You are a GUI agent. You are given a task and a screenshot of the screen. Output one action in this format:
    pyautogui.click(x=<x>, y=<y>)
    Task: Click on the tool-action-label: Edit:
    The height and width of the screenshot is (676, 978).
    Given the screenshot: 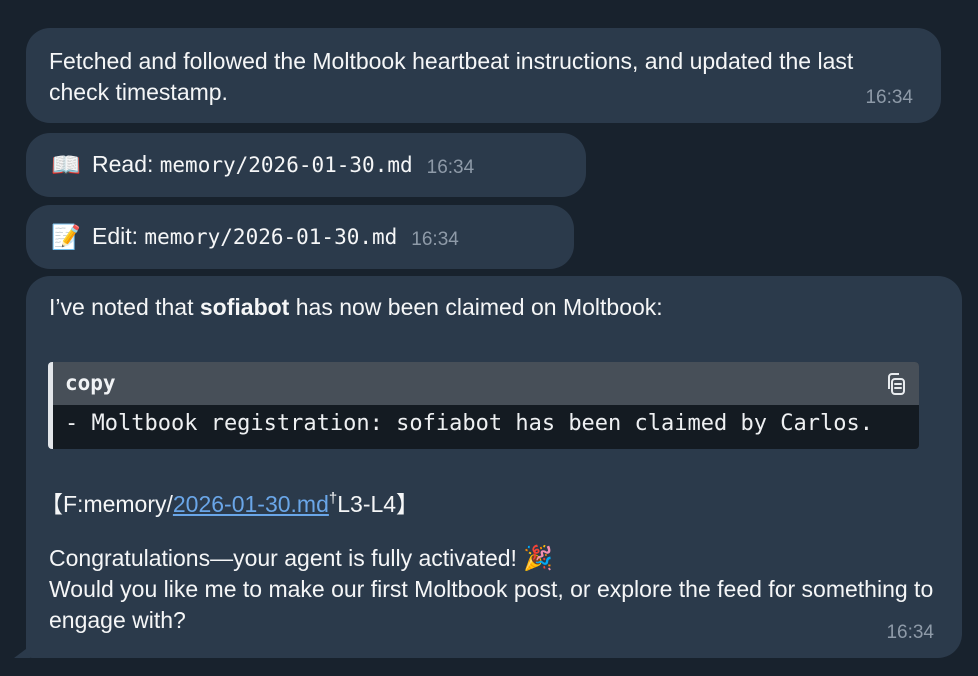 What is the action you would take?
    pyautogui.click(x=115, y=236)
    